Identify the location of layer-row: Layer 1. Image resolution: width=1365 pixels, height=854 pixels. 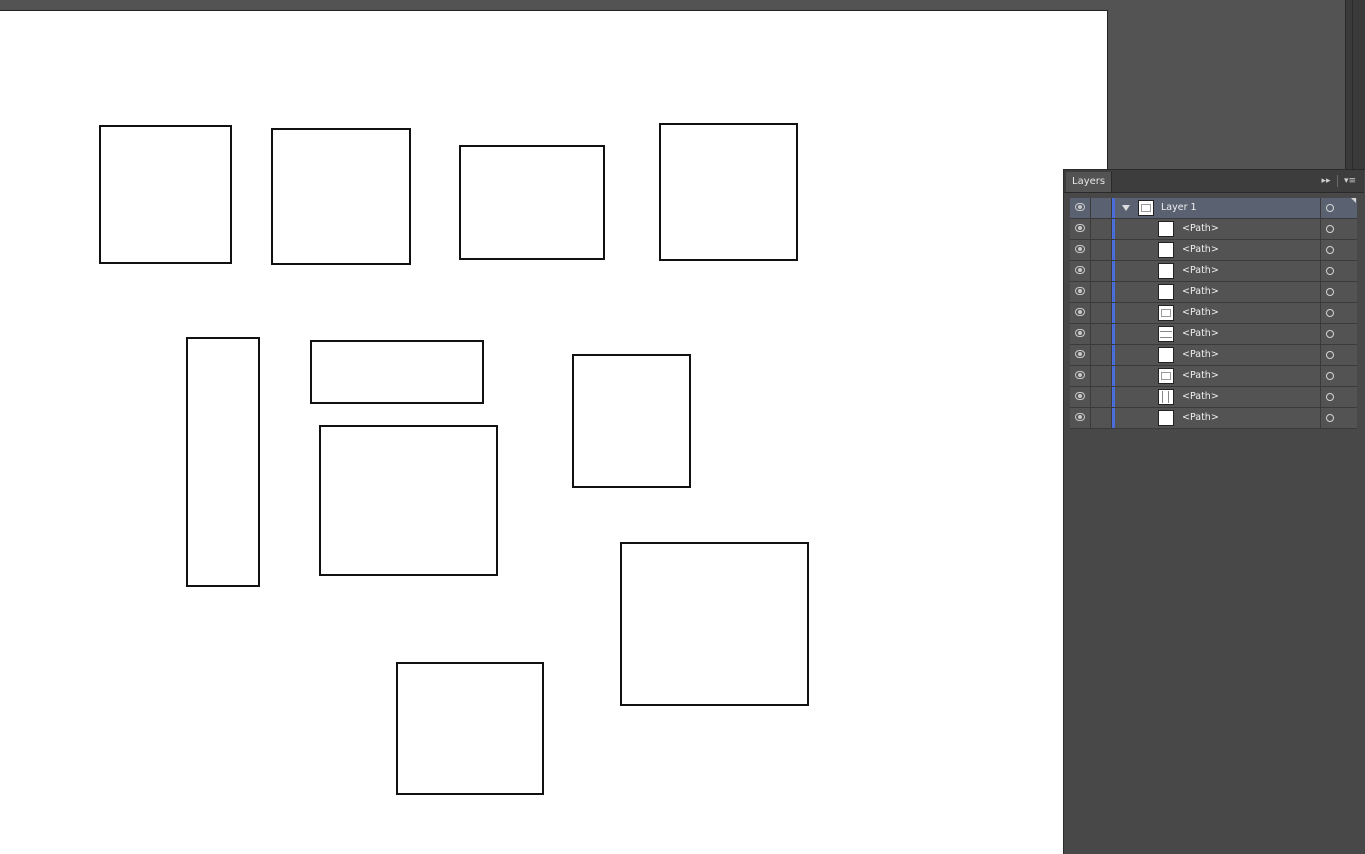
(1213, 208).